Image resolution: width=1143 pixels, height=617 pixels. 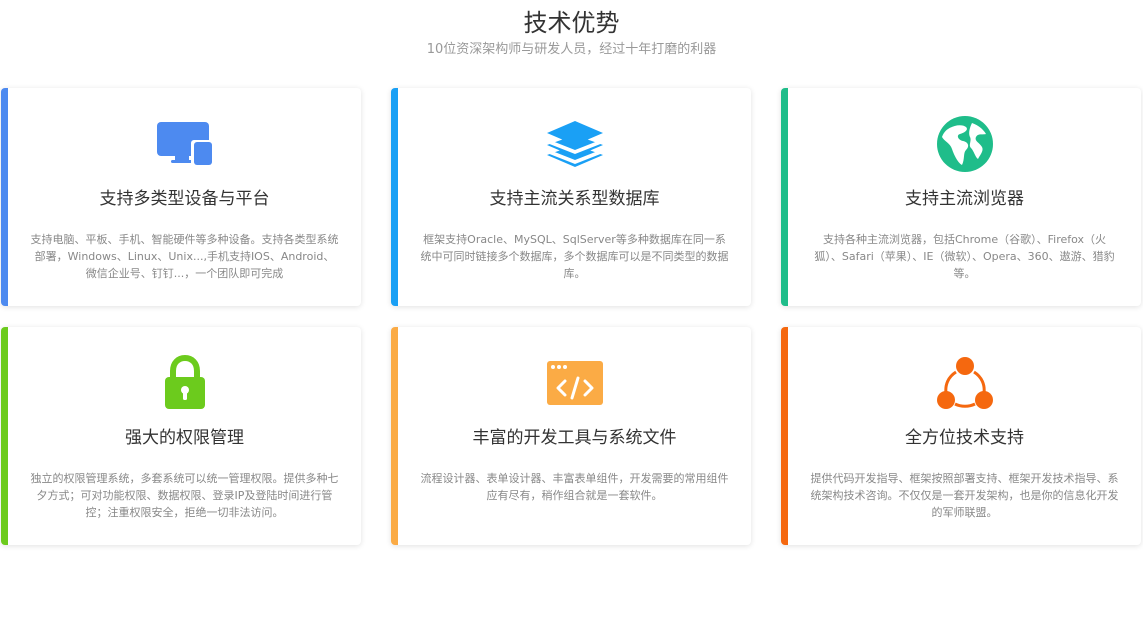 I want to click on lock-icon, so click(x=184, y=382).